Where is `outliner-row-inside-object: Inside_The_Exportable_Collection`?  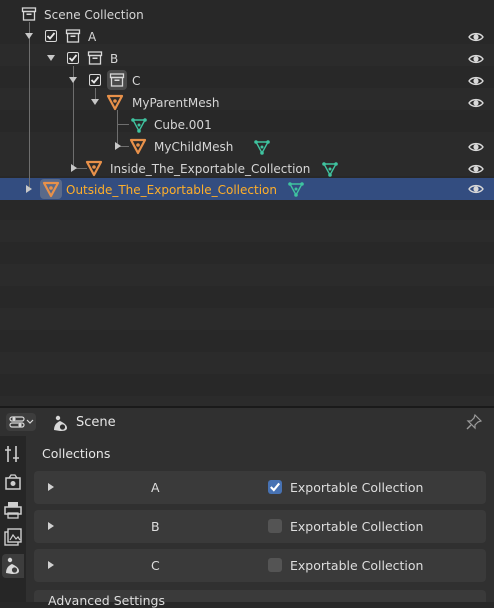 outliner-row-inside-object: Inside_The_Exportable_Collection is located at coordinates (247, 169).